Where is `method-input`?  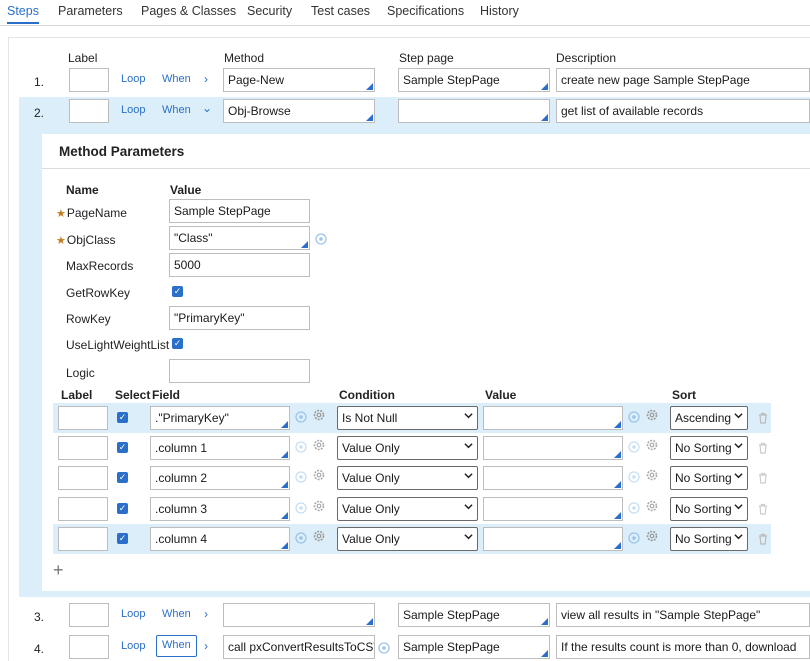 method-input is located at coordinates (299, 615).